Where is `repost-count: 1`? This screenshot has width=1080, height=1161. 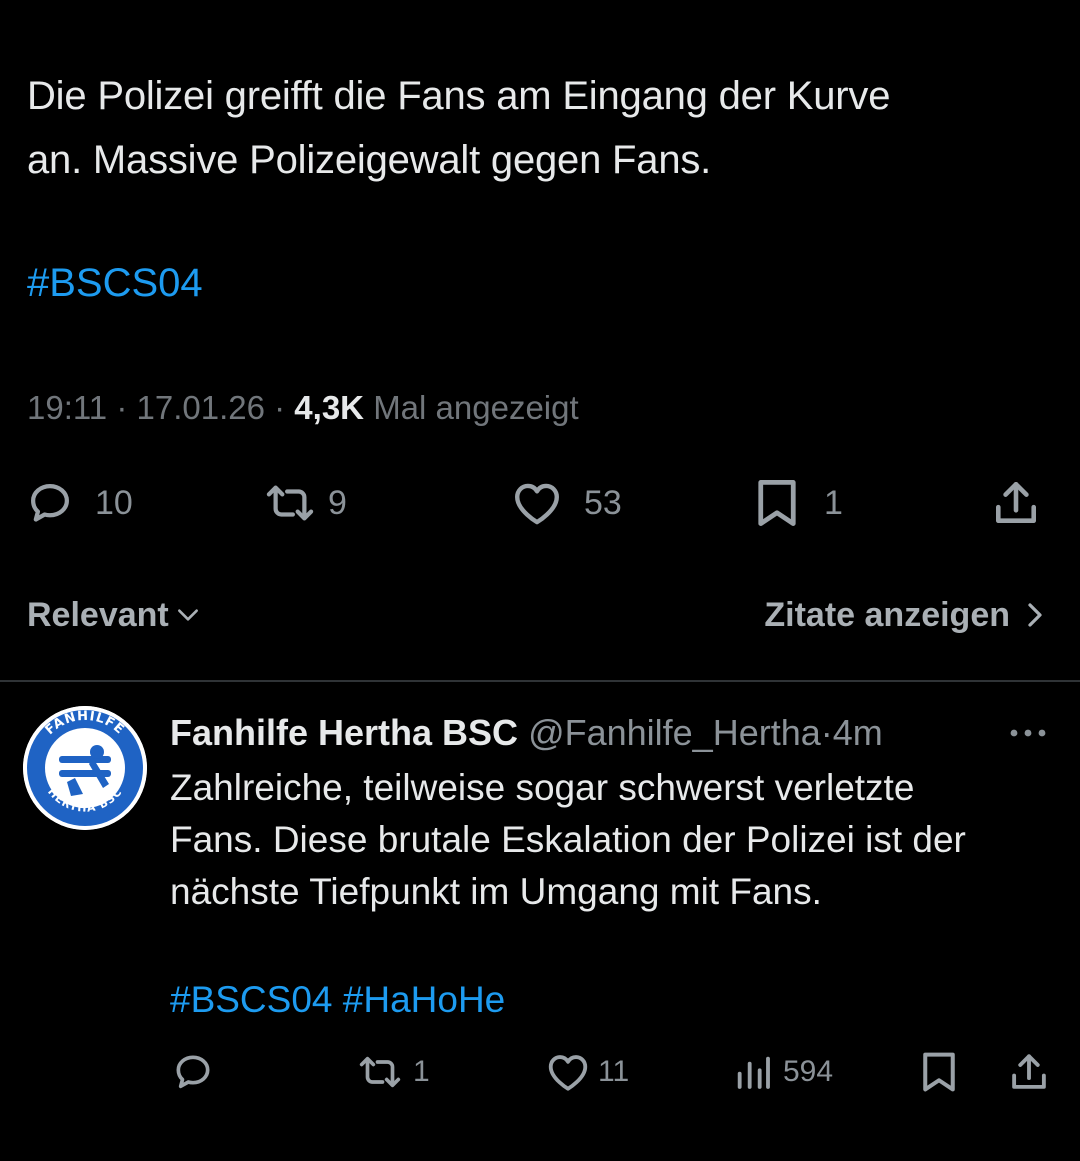
repost-count: 1 is located at coordinates (421, 1071).